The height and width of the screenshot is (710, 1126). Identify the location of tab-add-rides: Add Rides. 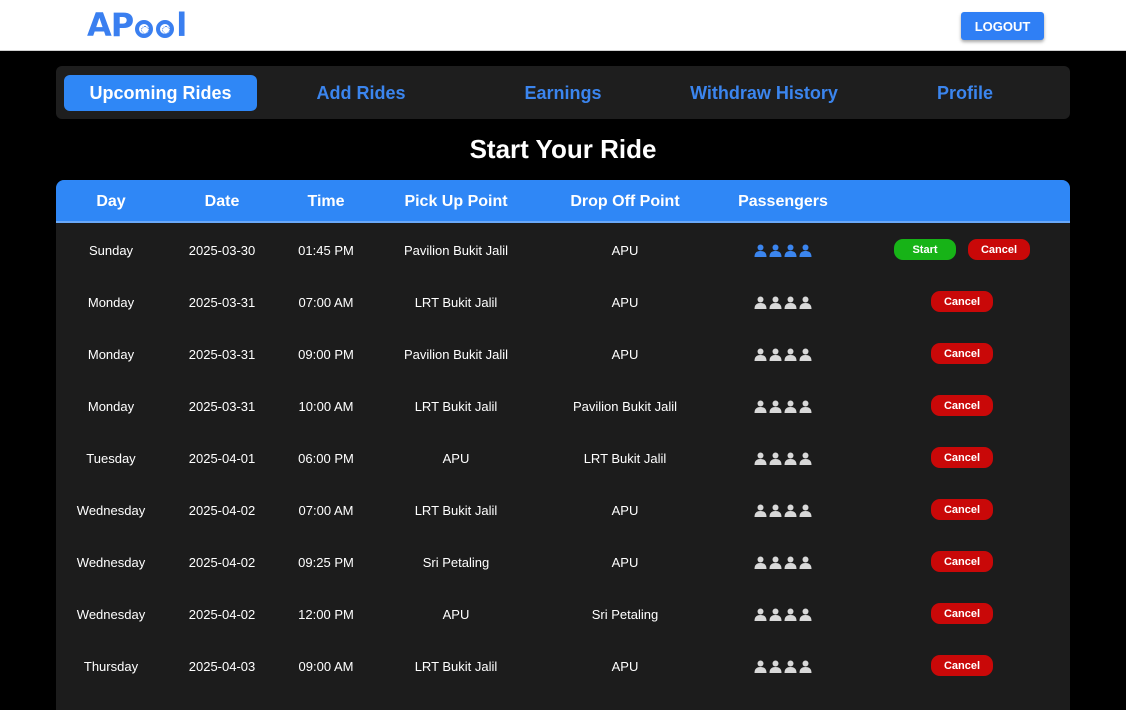
(361, 93).